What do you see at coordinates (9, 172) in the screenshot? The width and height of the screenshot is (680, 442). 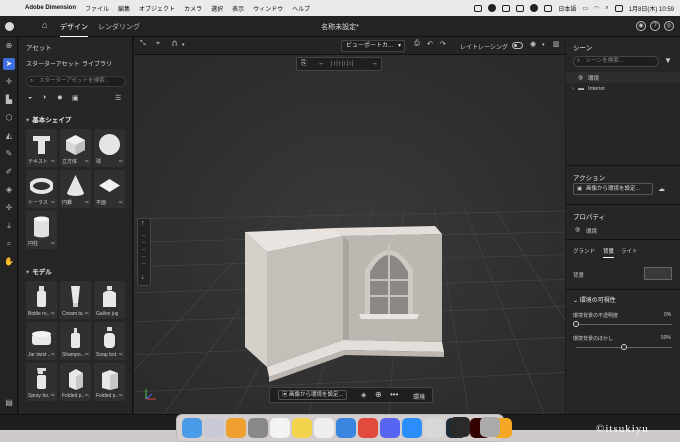 I see `eyedropper-icon: ✐` at bounding box center [9, 172].